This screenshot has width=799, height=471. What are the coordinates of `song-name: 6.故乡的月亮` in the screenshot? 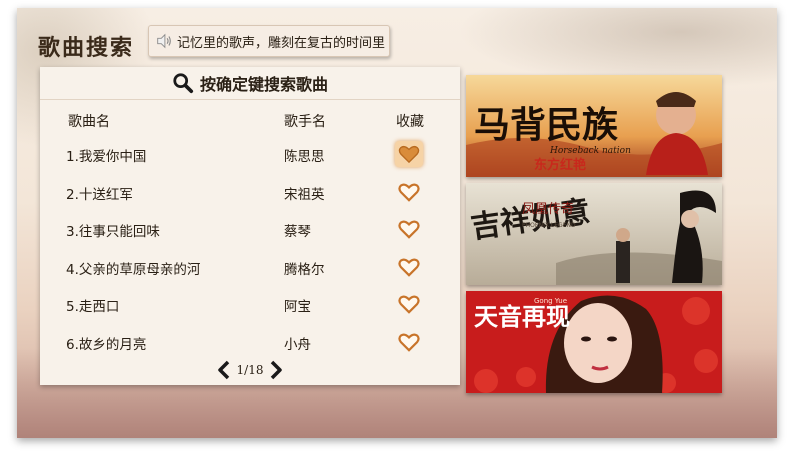 It's located at (106, 344).